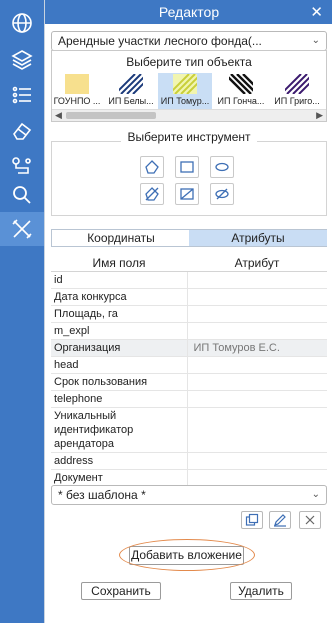  Describe the element at coordinates (257, 348) in the screenshot. I see `field-value: ИП Томуров Е.С.` at that location.